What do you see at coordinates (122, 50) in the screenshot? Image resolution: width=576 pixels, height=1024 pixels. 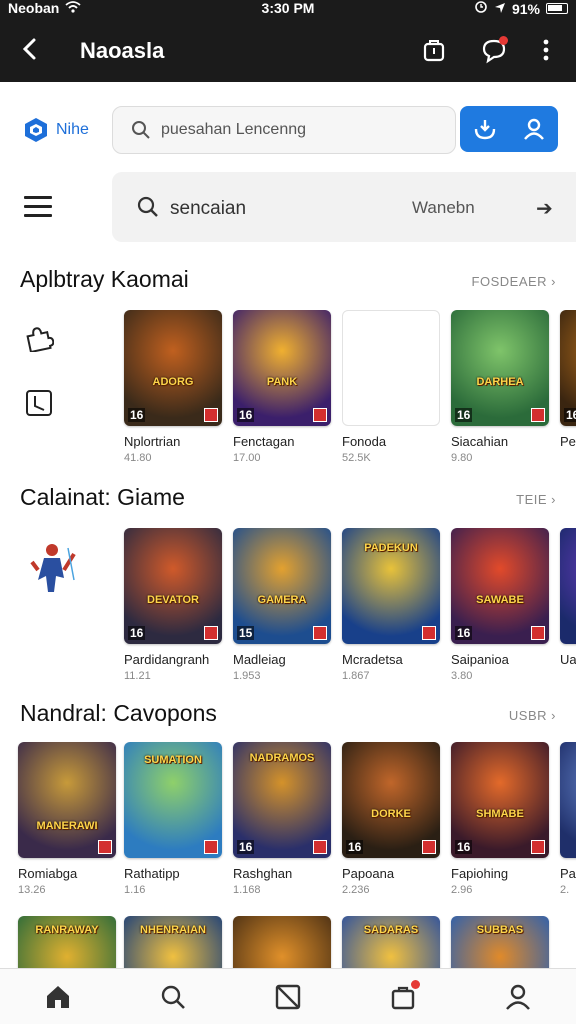 I see `page-title: Naoasla` at bounding box center [122, 50].